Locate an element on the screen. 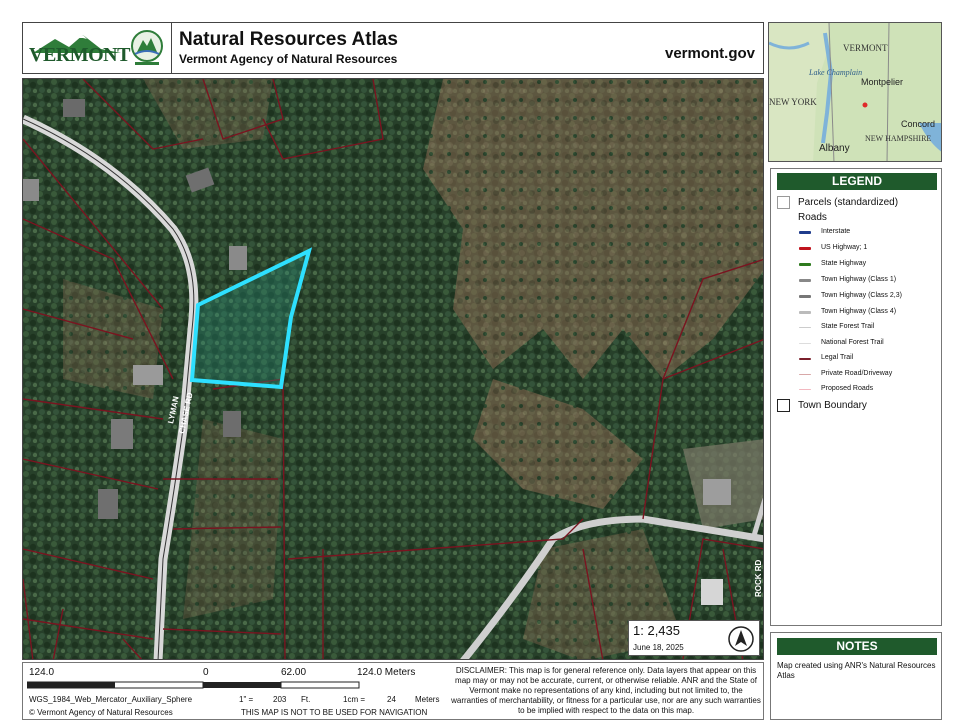 This screenshot has height=720, width=960. road-label-rock: ROCK RD is located at coordinates (758, 578).